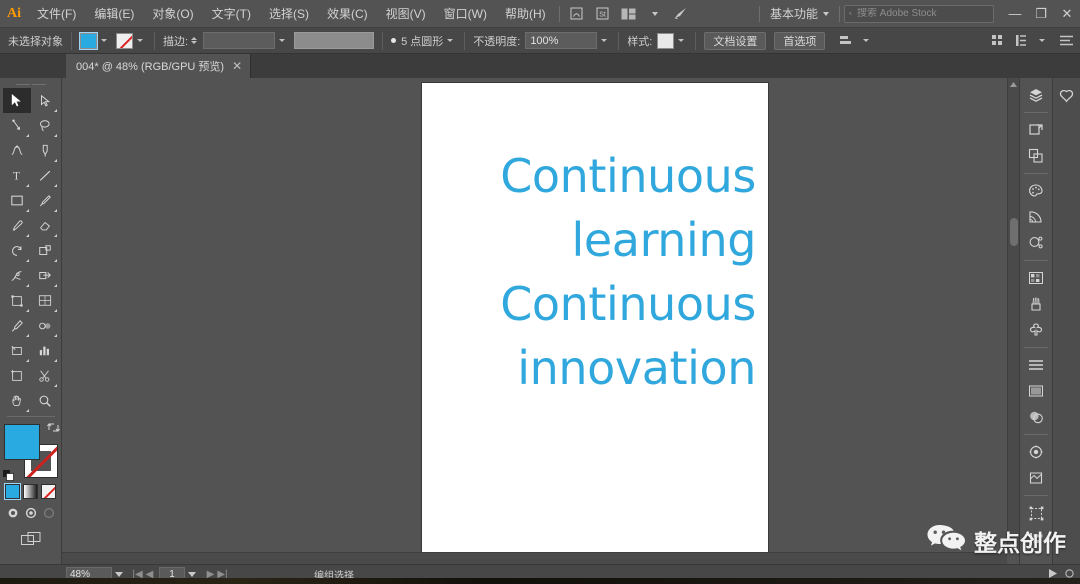  What do you see at coordinates (603, 41) in the screenshot?
I see `opacity-dropdown-icon` at bounding box center [603, 41].